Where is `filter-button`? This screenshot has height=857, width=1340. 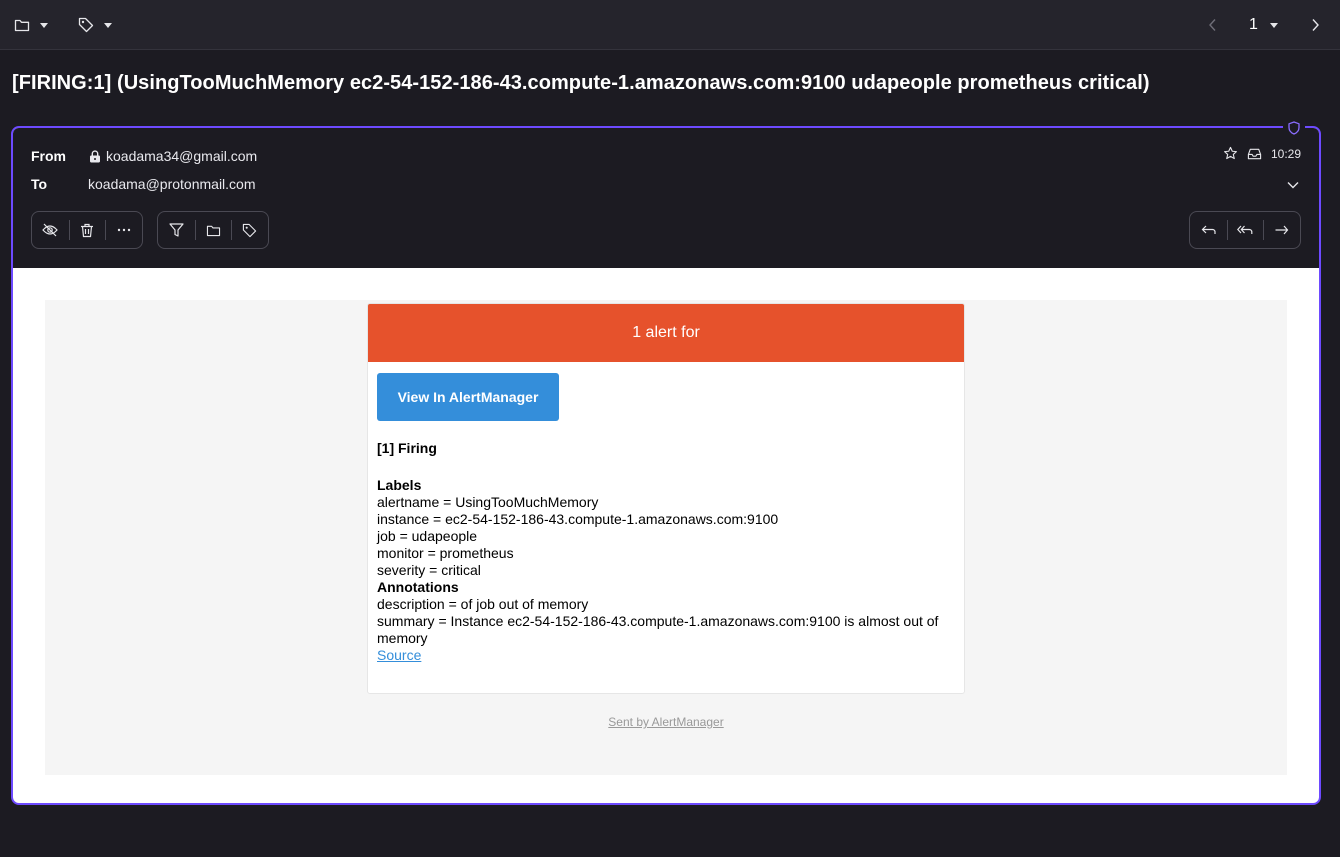 filter-button is located at coordinates (176, 230).